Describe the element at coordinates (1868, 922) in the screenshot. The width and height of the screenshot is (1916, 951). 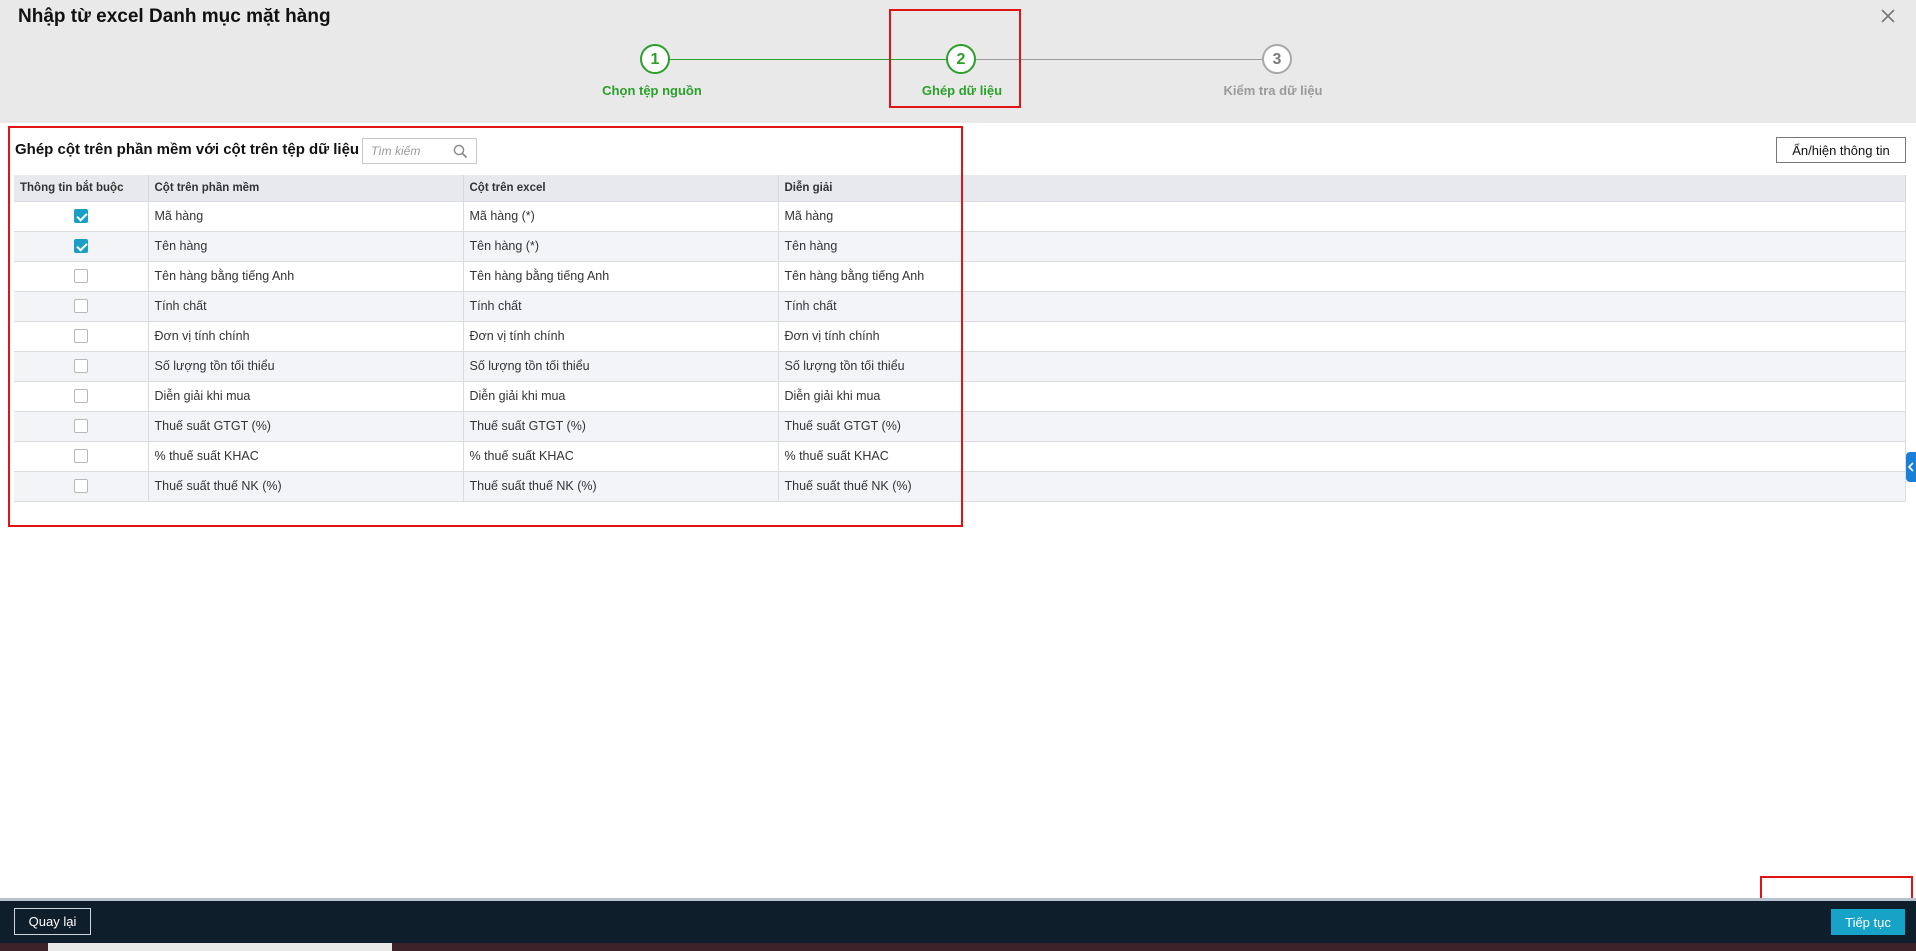
I see `next-button: Tiếp tục` at that location.